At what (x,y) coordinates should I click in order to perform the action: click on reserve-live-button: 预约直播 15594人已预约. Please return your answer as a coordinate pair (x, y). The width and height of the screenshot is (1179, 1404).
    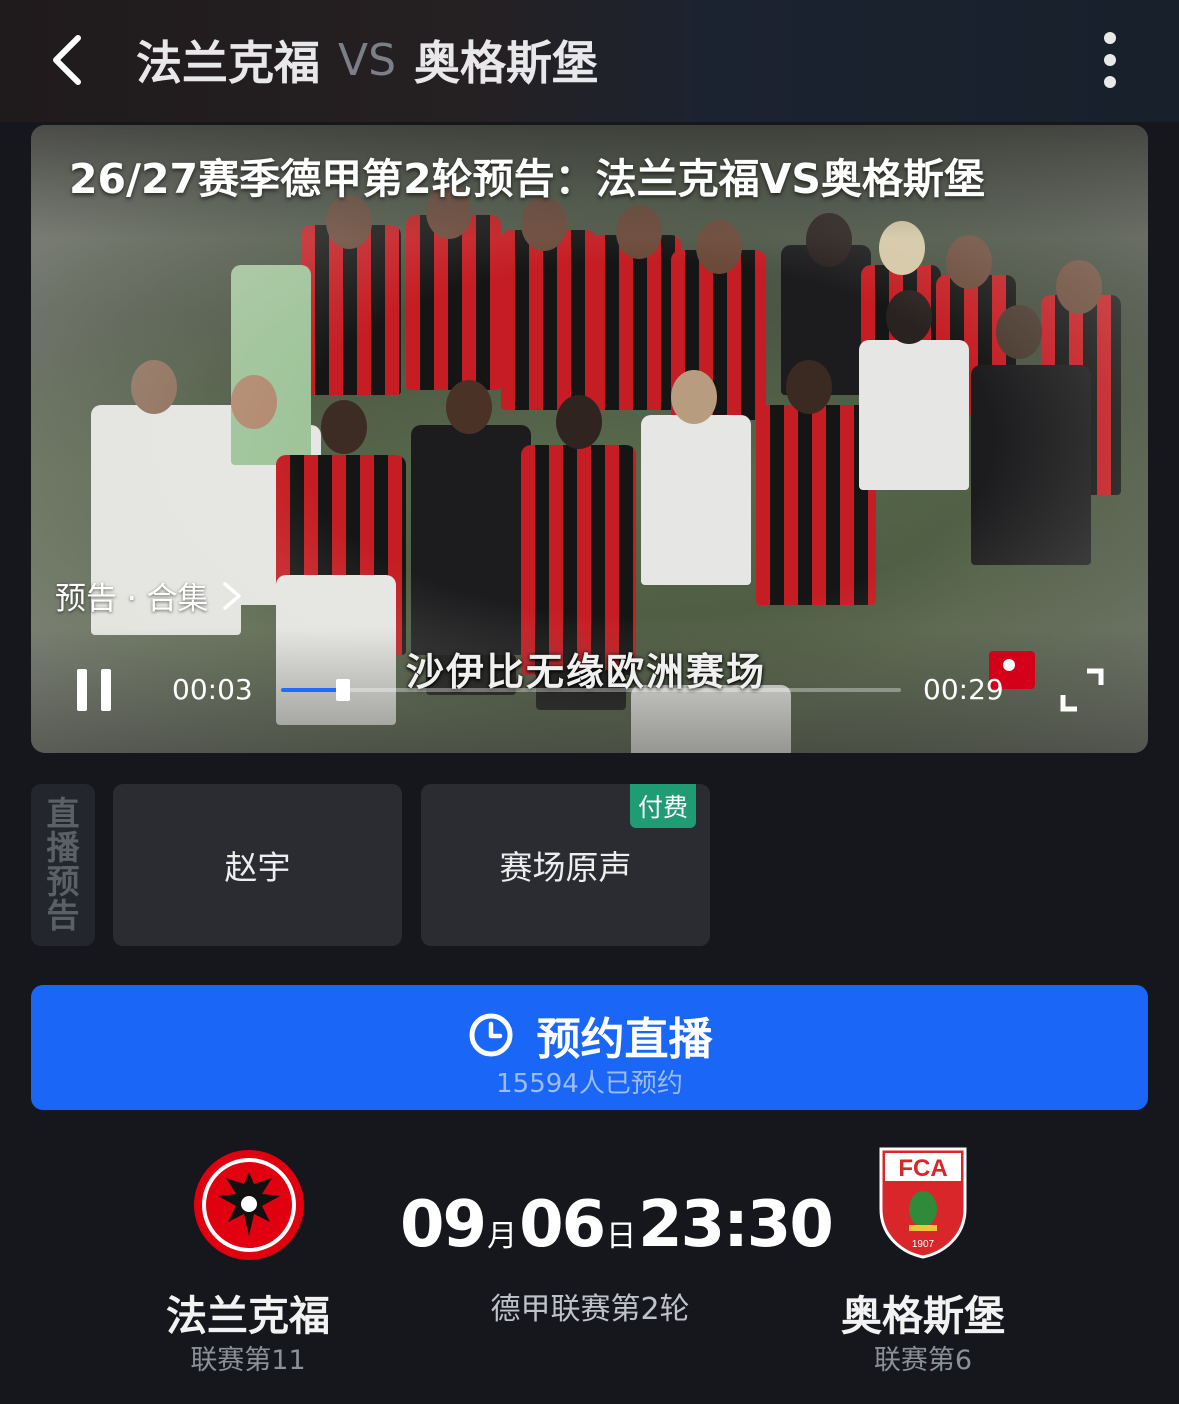
    Looking at the image, I should click on (589, 1047).